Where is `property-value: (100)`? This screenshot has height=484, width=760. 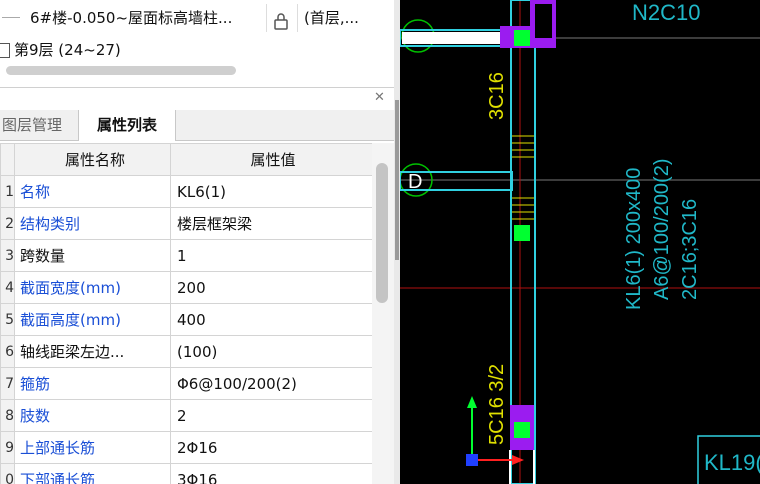
property-value: (100) is located at coordinates (273, 351).